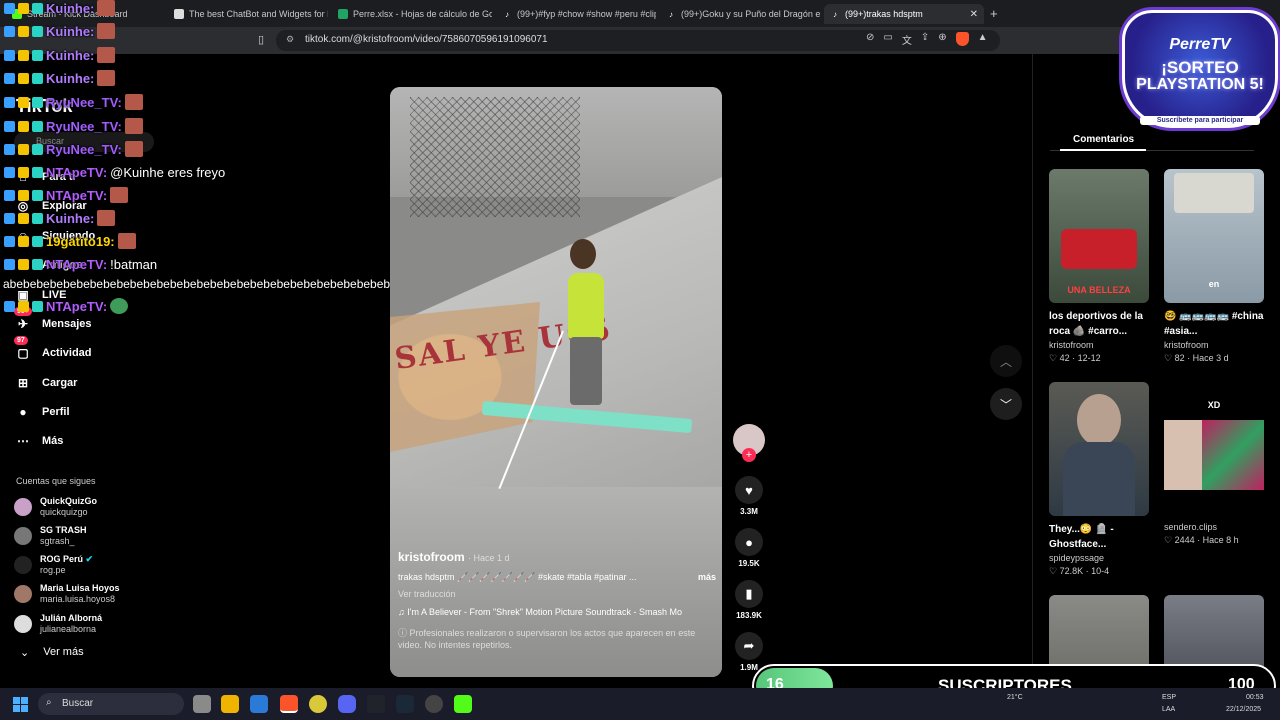 The width and height of the screenshot is (1280, 720). What do you see at coordinates (53, 319) in the screenshot?
I see `nav-mensajes: ✈ 99+ Mensajes` at bounding box center [53, 319].